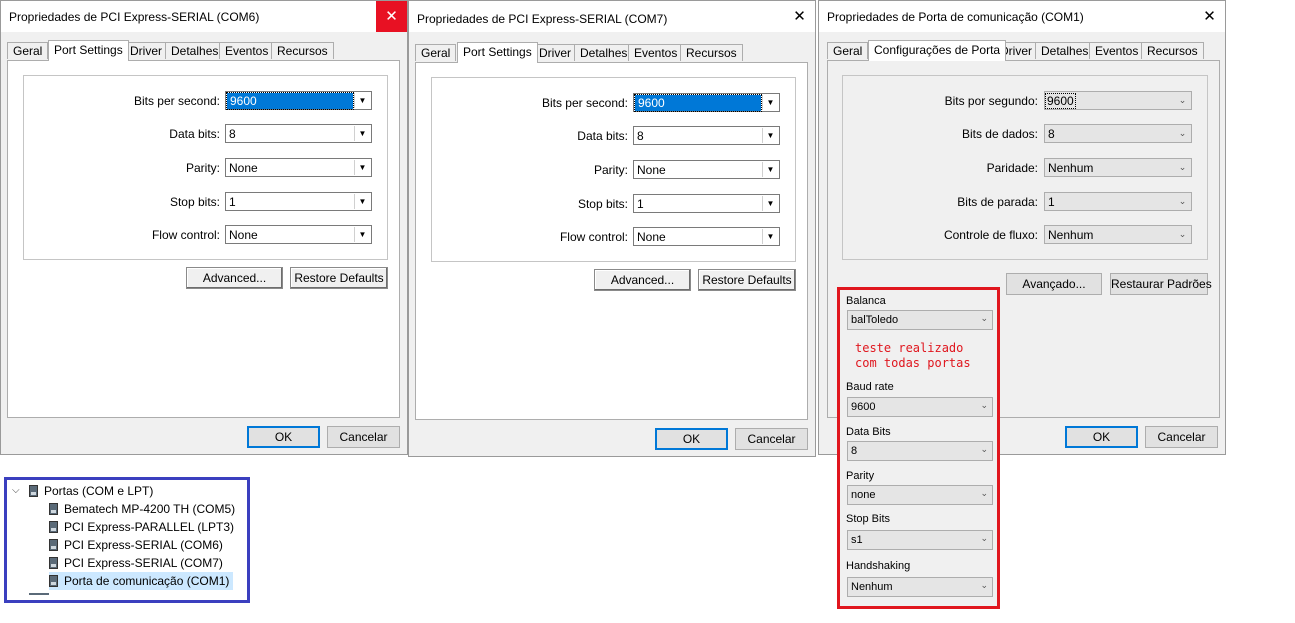  I want to click on tree-item: Bematech MP-4200 TH (COM5), so click(142, 509).